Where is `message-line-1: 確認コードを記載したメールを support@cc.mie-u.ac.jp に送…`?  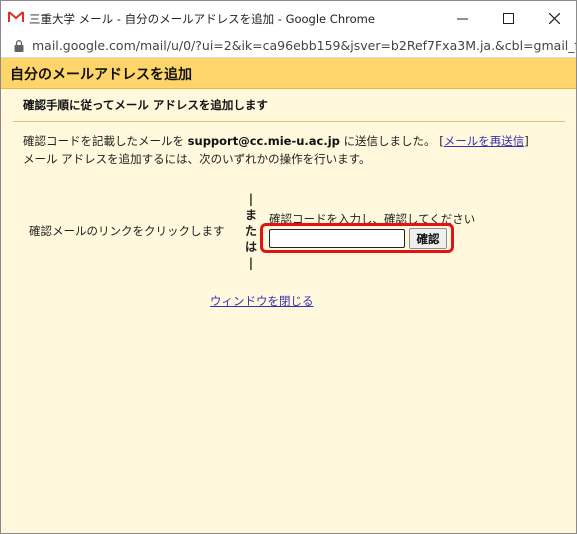
message-line-1: 確認コードを記載したメールを support@cc.mie-u.ac.jp に送… is located at coordinates (276, 141).